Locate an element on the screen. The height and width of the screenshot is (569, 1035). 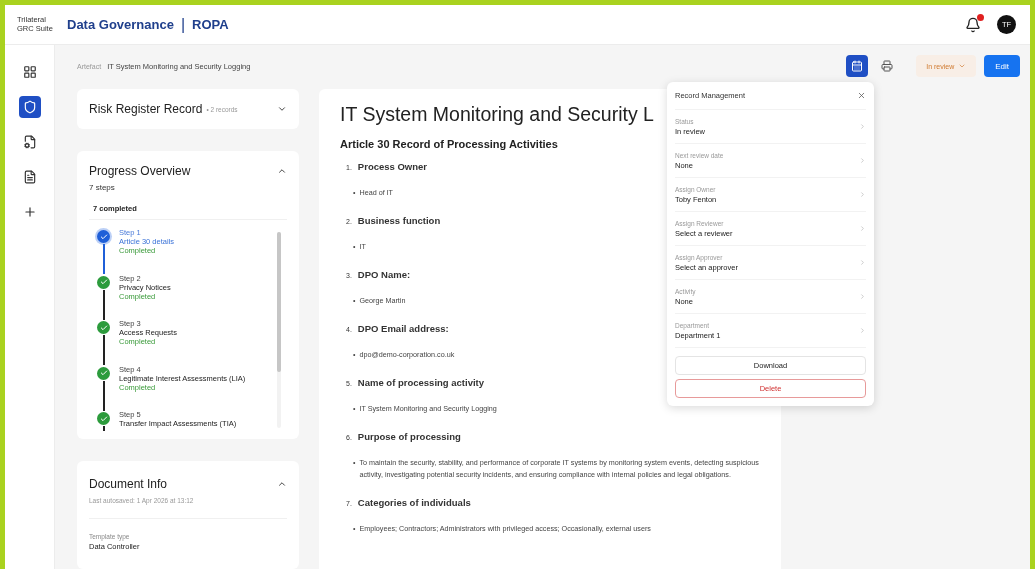
scrollbar is located at coordinates (279, 330).